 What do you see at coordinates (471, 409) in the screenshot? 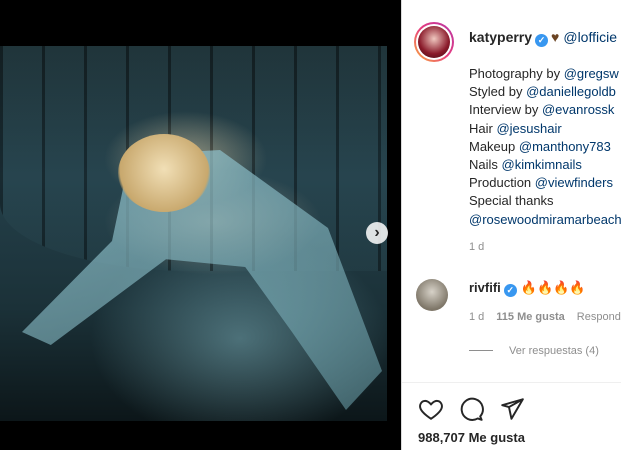
I see `comment-bubble-icon` at bounding box center [471, 409].